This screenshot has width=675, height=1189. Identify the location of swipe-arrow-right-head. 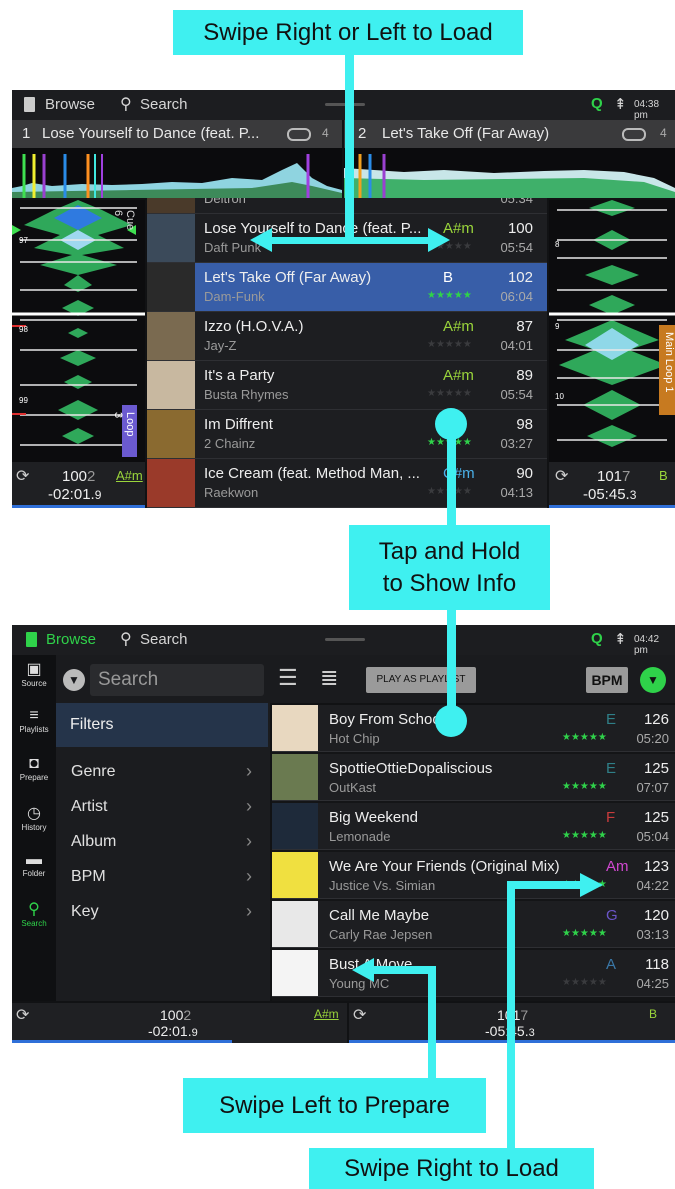
(439, 240).